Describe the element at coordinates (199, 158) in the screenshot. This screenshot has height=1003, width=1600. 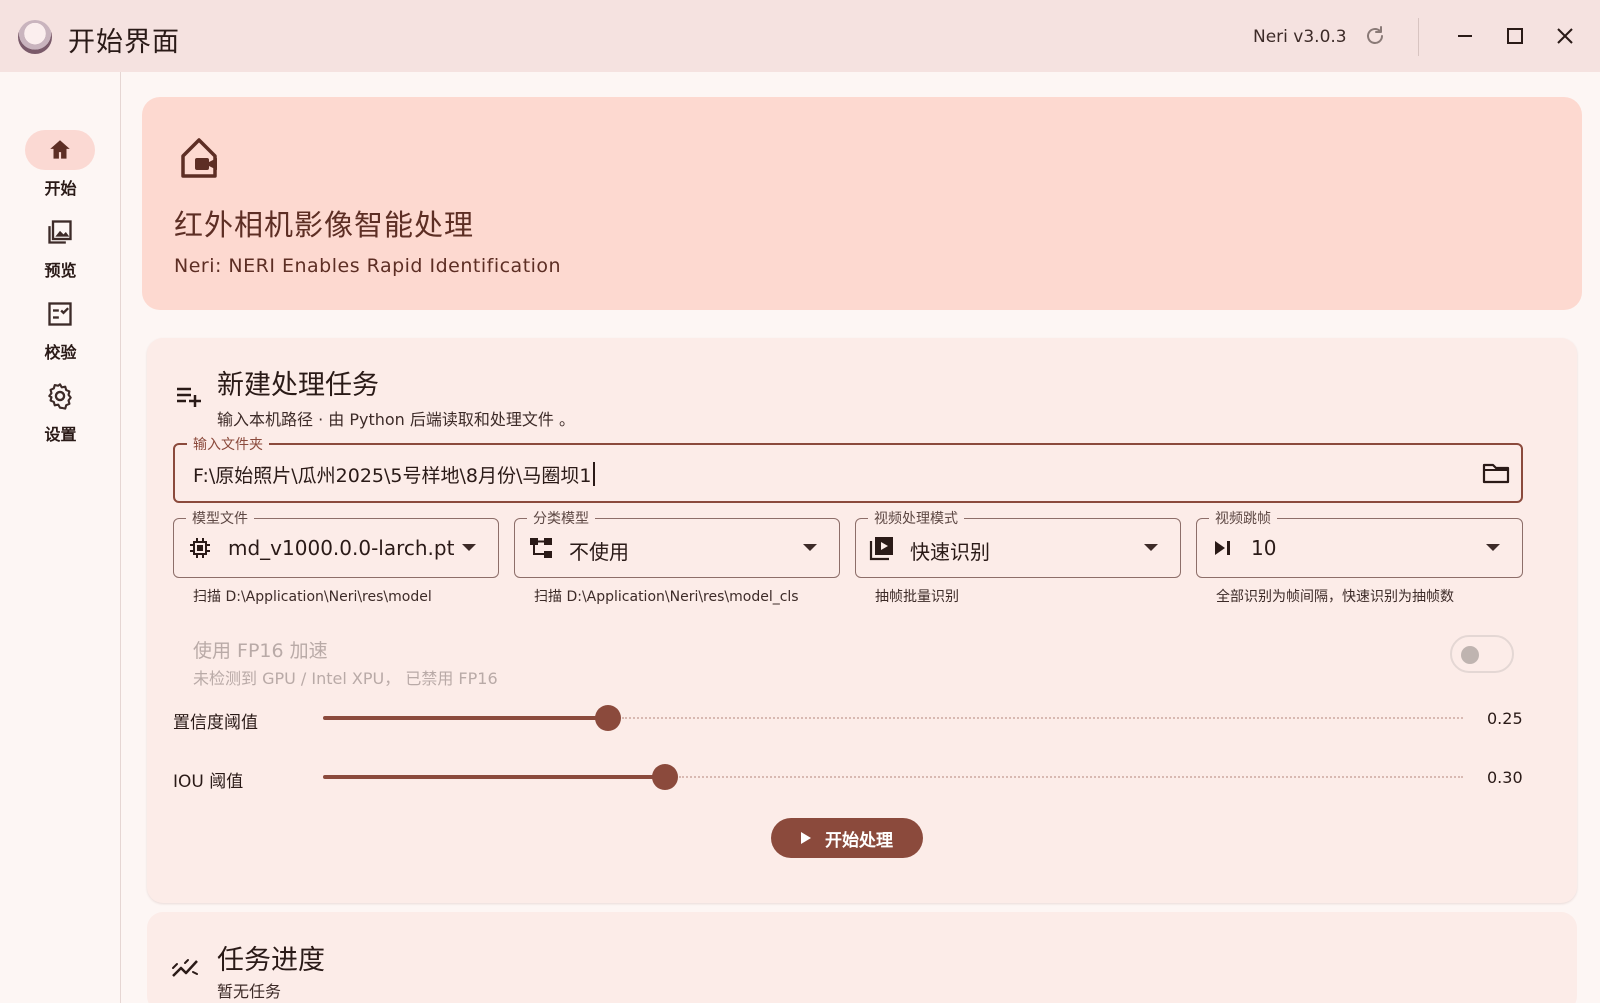
I see `home-camera-icon` at that location.